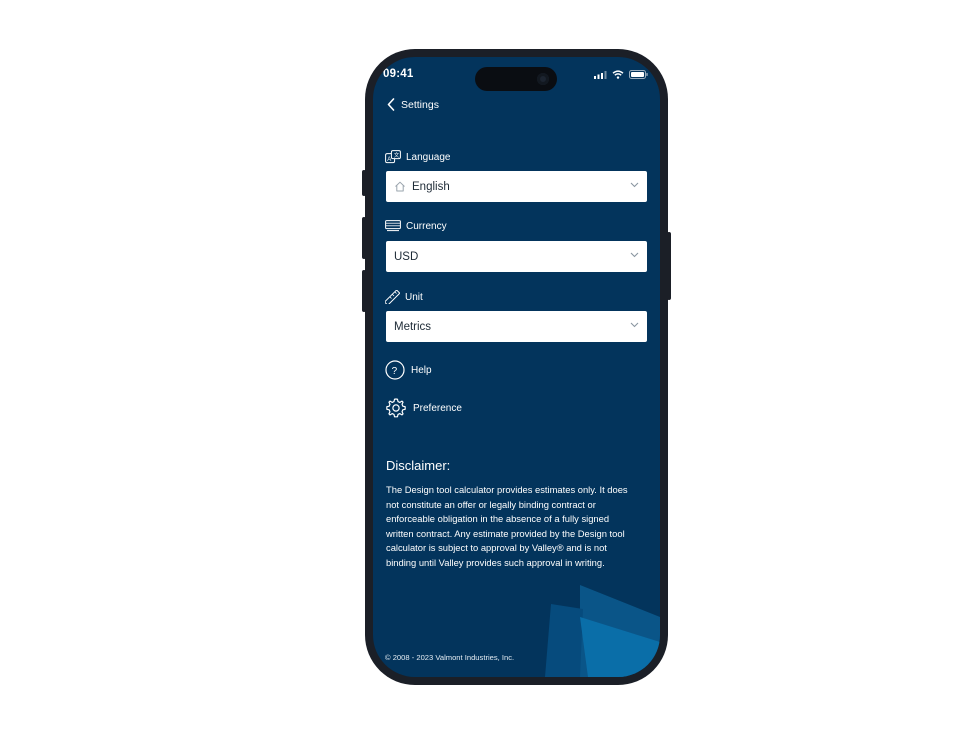 This screenshot has height=734, width=980. I want to click on preference-item: Preference, so click(423, 408).